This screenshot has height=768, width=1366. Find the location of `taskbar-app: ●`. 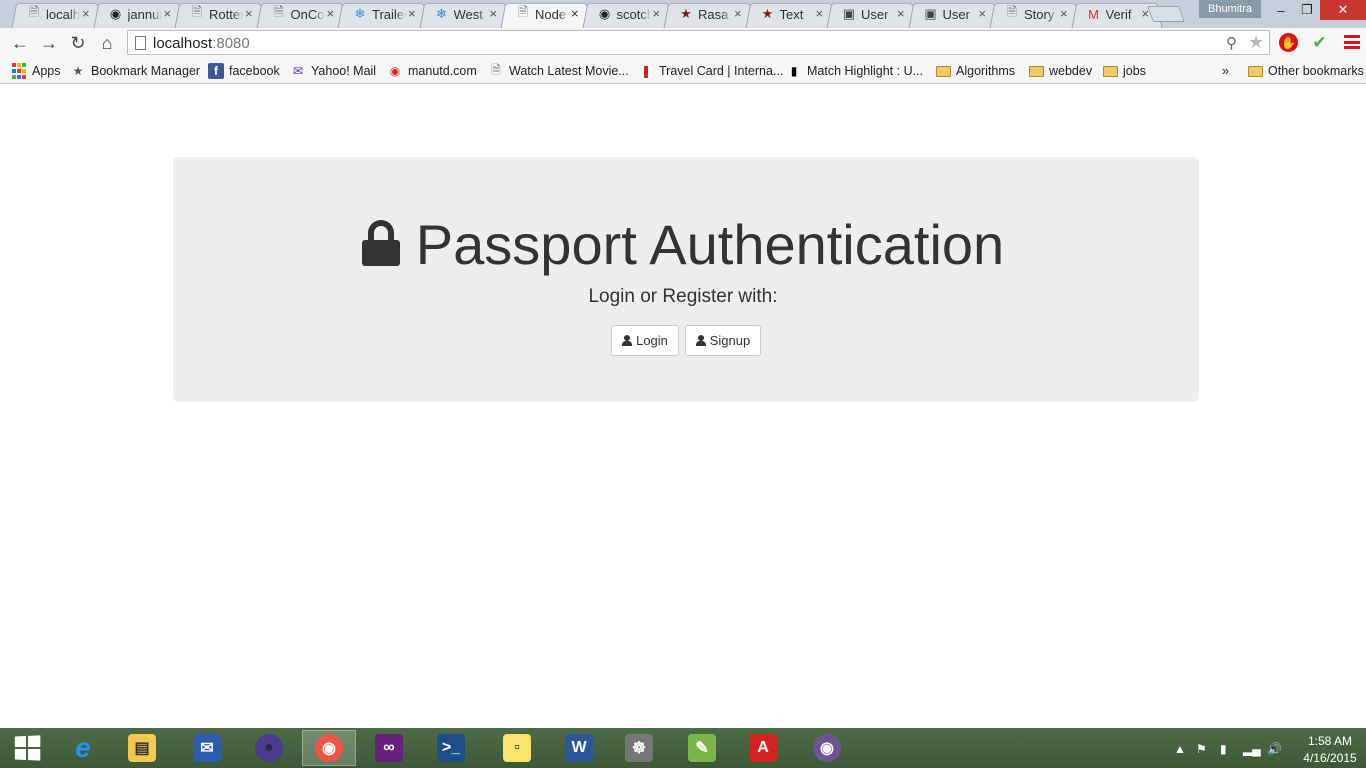

taskbar-app: ● is located at coordinates (269, 748).